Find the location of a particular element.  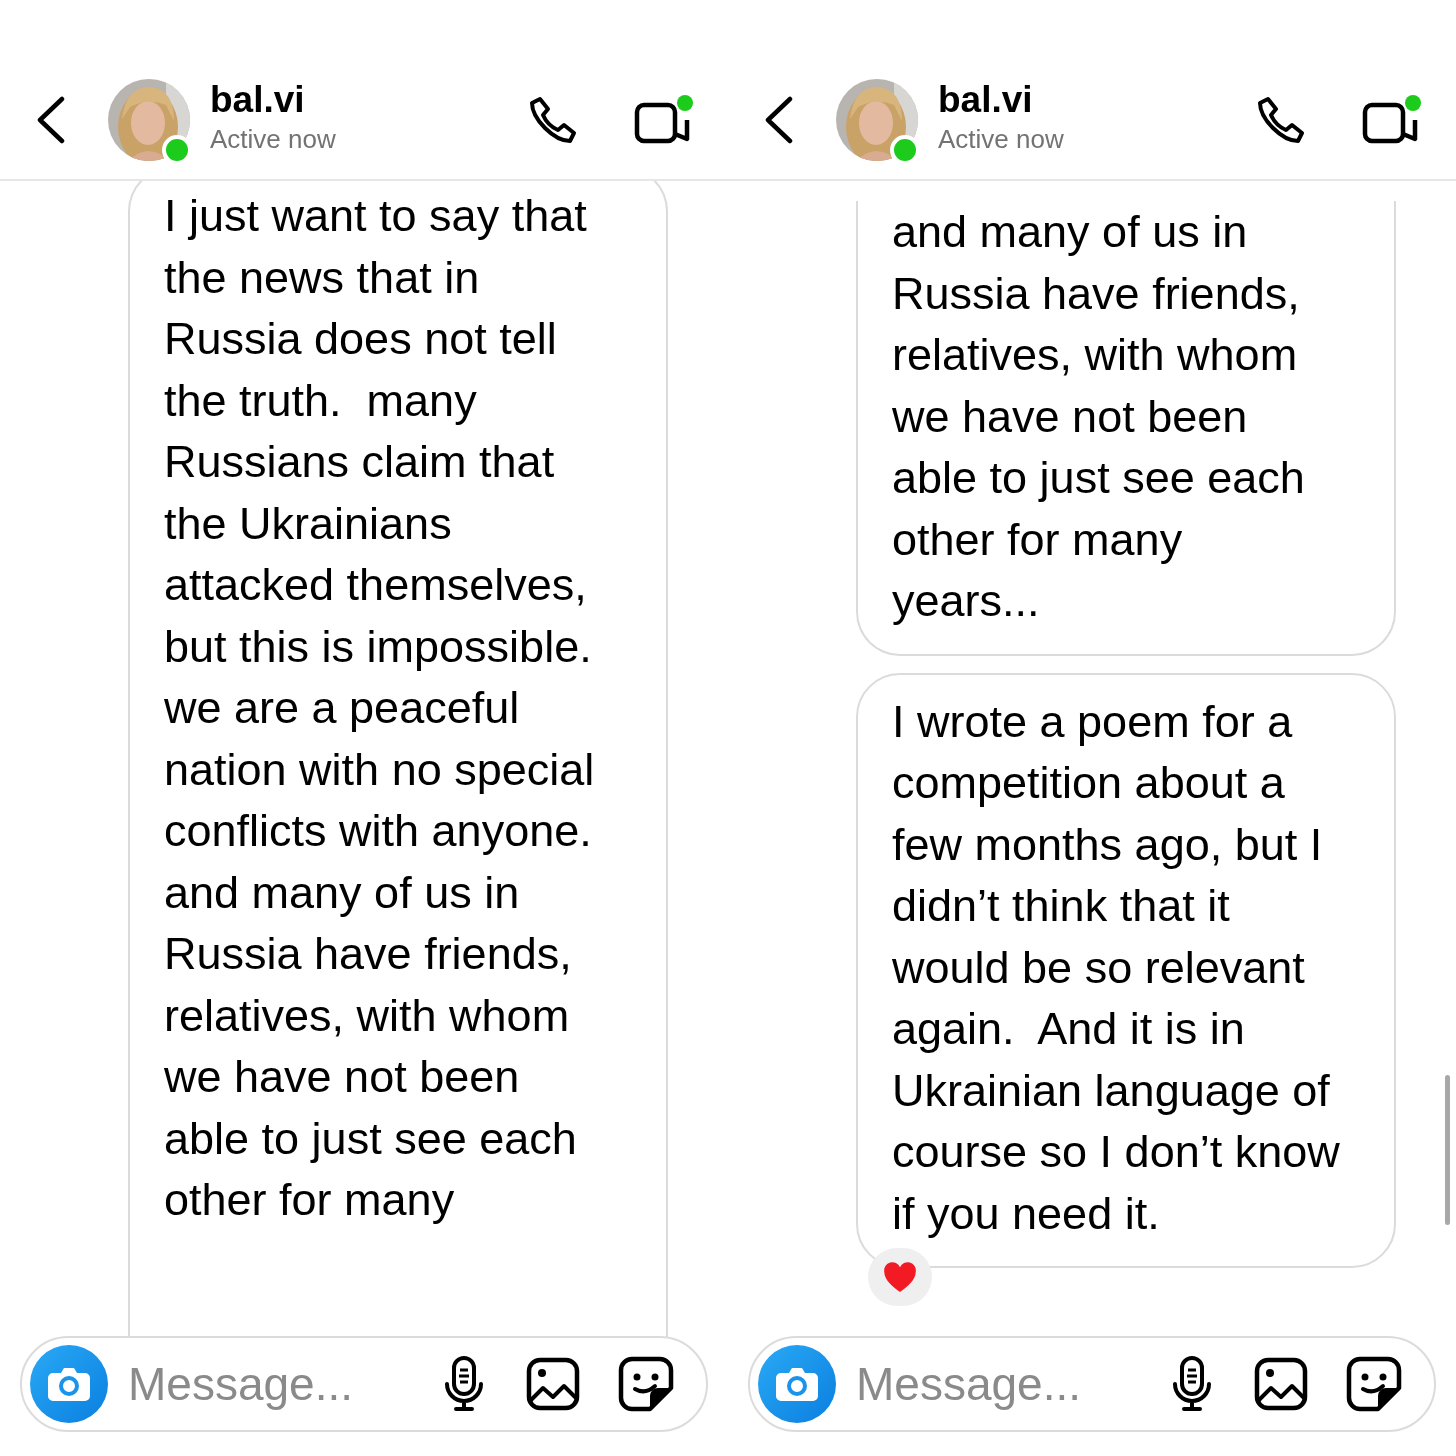

scrollbar is located at coordinates (1447, 1150).